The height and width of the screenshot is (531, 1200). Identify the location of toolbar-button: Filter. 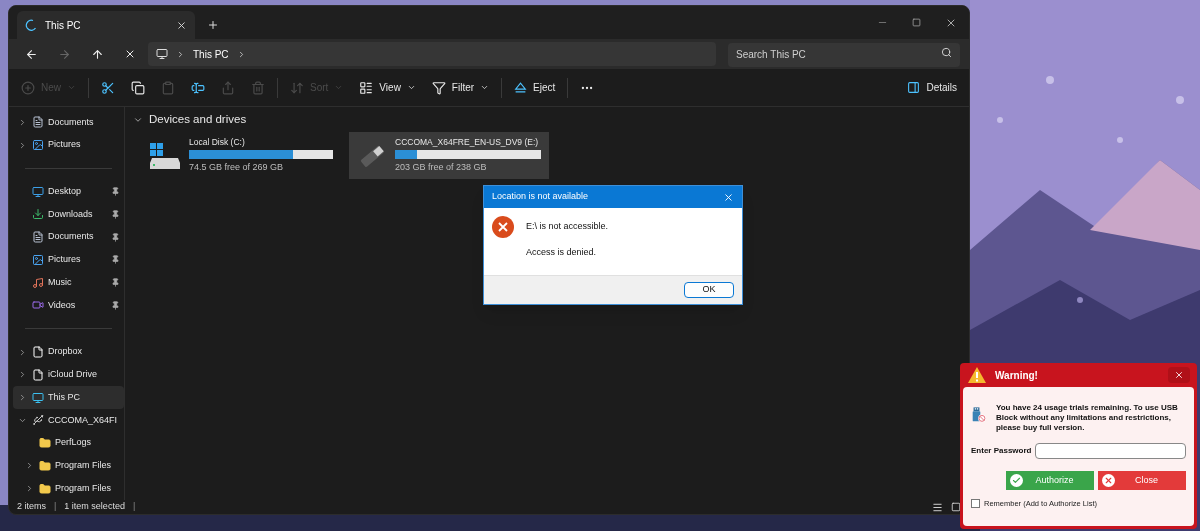
(460, 87).